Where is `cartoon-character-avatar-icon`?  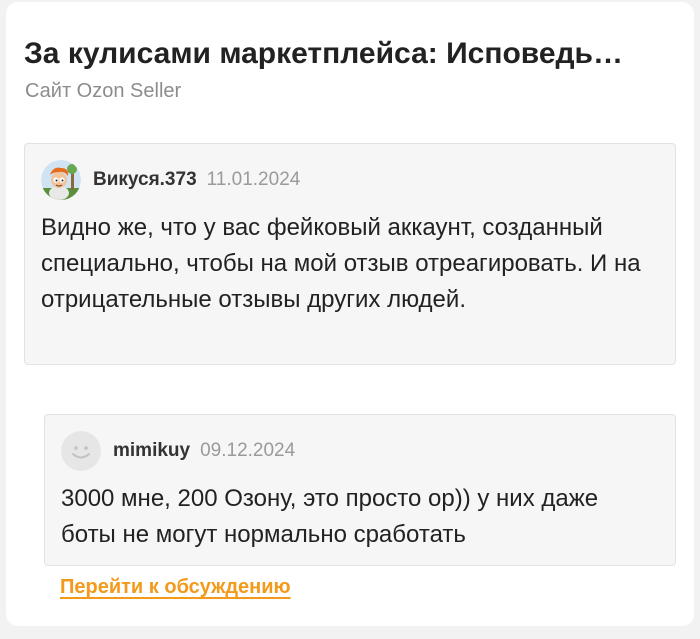
cartoon-character-avatar-icon is located at coordinates (61, 180).